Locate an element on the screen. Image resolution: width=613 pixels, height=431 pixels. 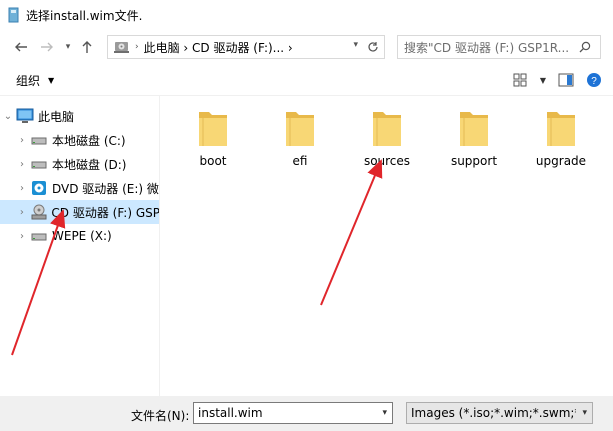
cd-drive-icon is located at coordinates (39, 212).